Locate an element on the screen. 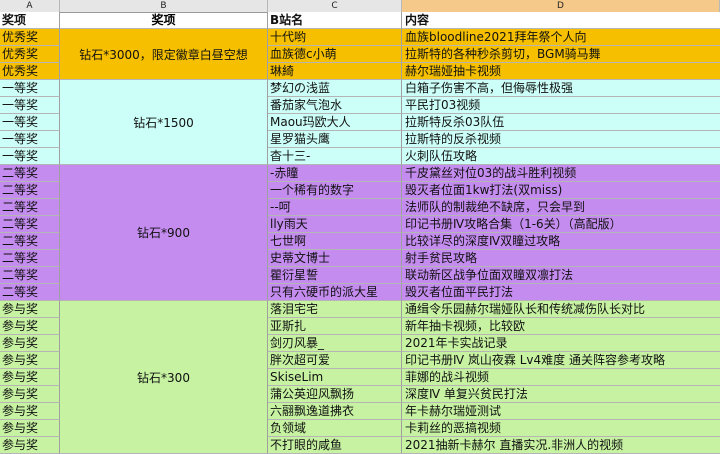 The width and height of the screenshot is (720, 454). header-cell-name: B站名 is located at coordinates (335, 20).